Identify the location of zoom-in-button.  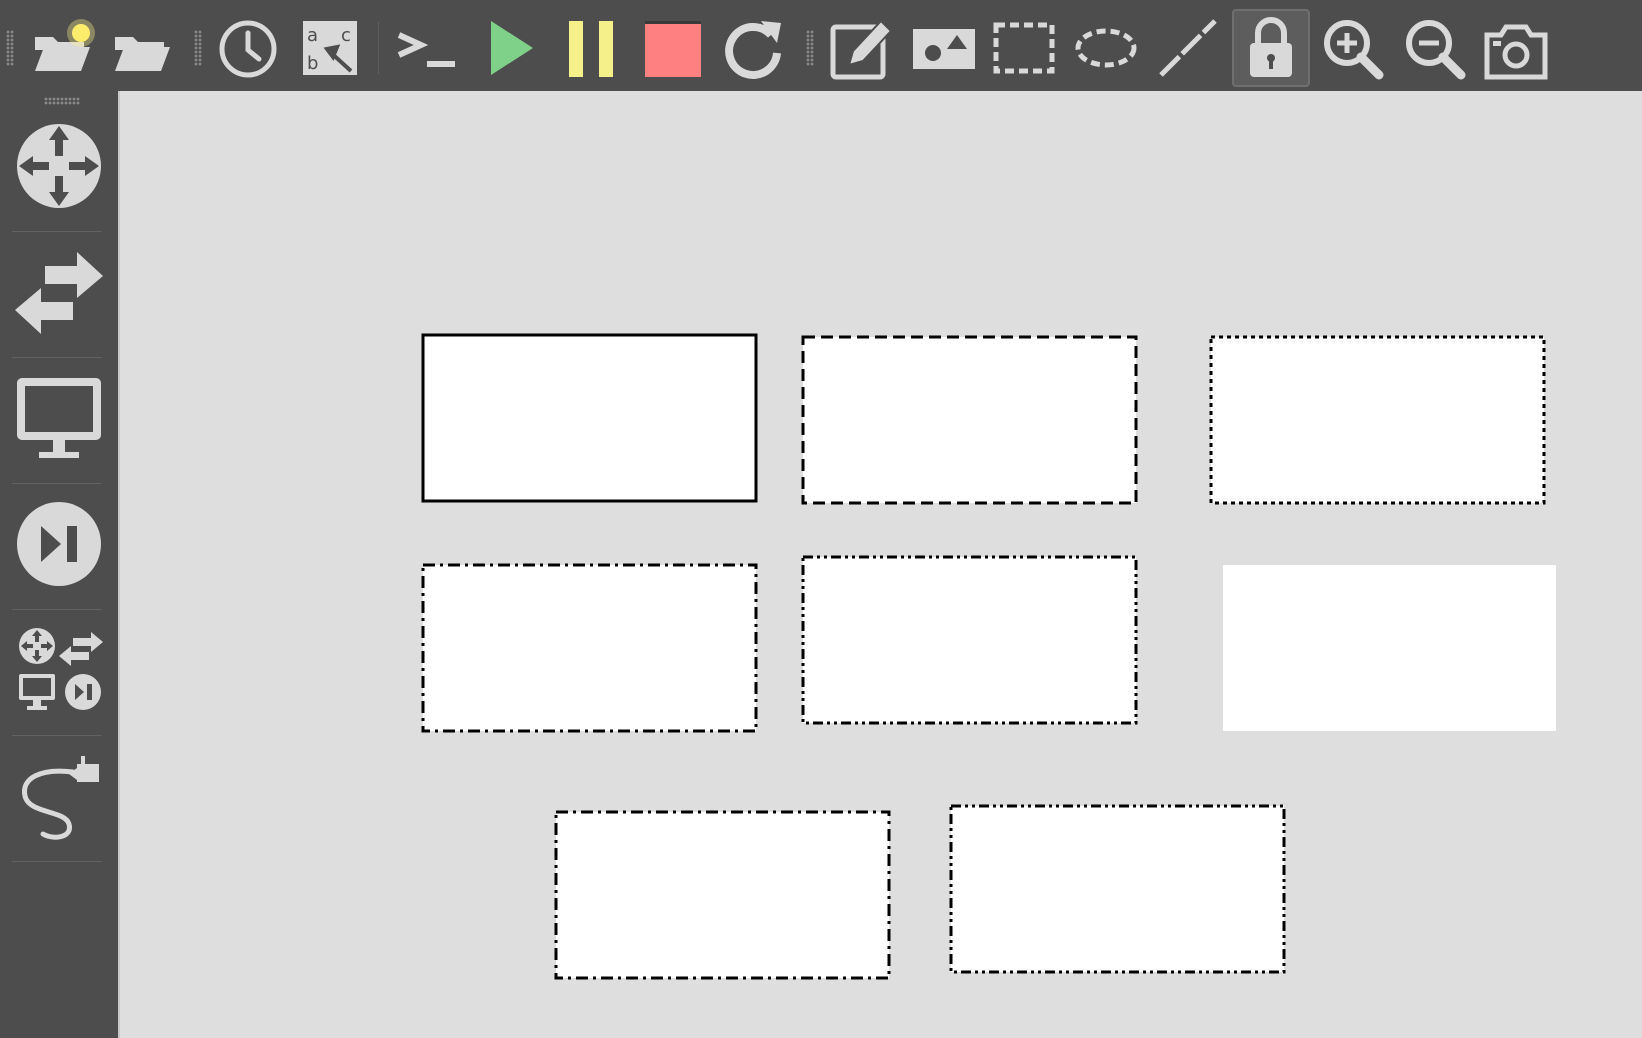
(1352, 48).